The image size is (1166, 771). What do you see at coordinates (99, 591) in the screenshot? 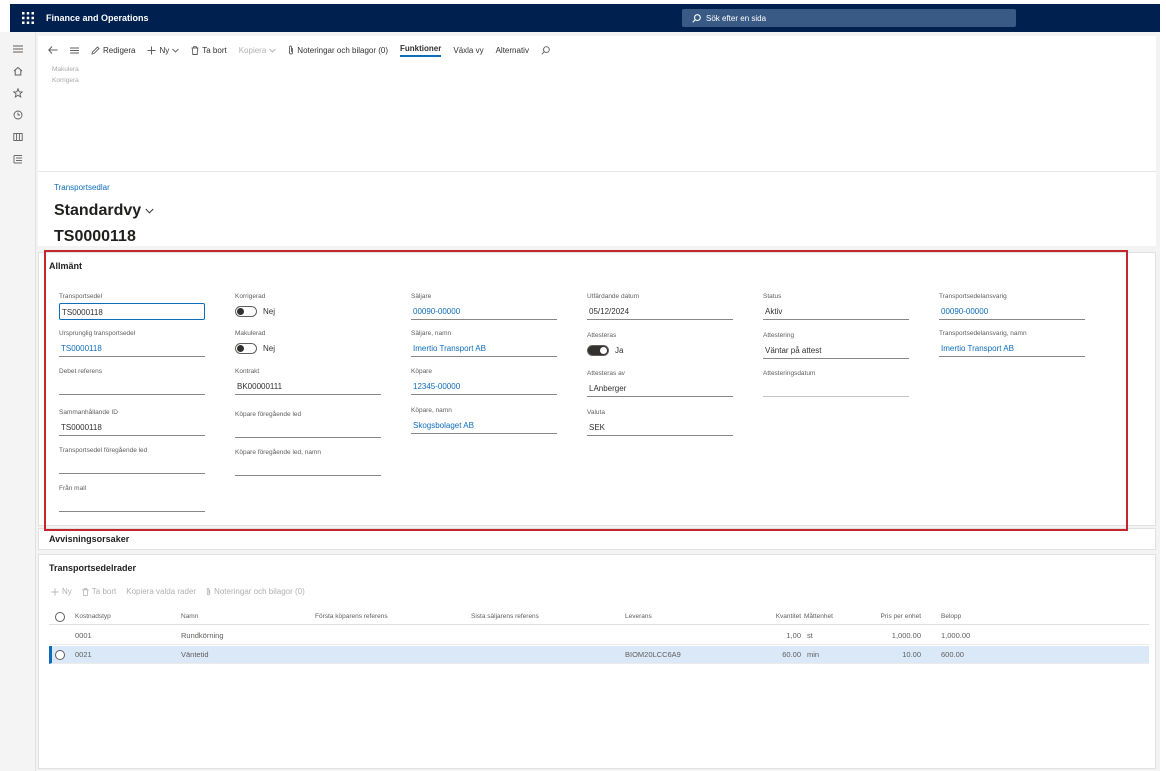
I see `lines-delete-button: Ta bort` at bounding box center [99, 591].